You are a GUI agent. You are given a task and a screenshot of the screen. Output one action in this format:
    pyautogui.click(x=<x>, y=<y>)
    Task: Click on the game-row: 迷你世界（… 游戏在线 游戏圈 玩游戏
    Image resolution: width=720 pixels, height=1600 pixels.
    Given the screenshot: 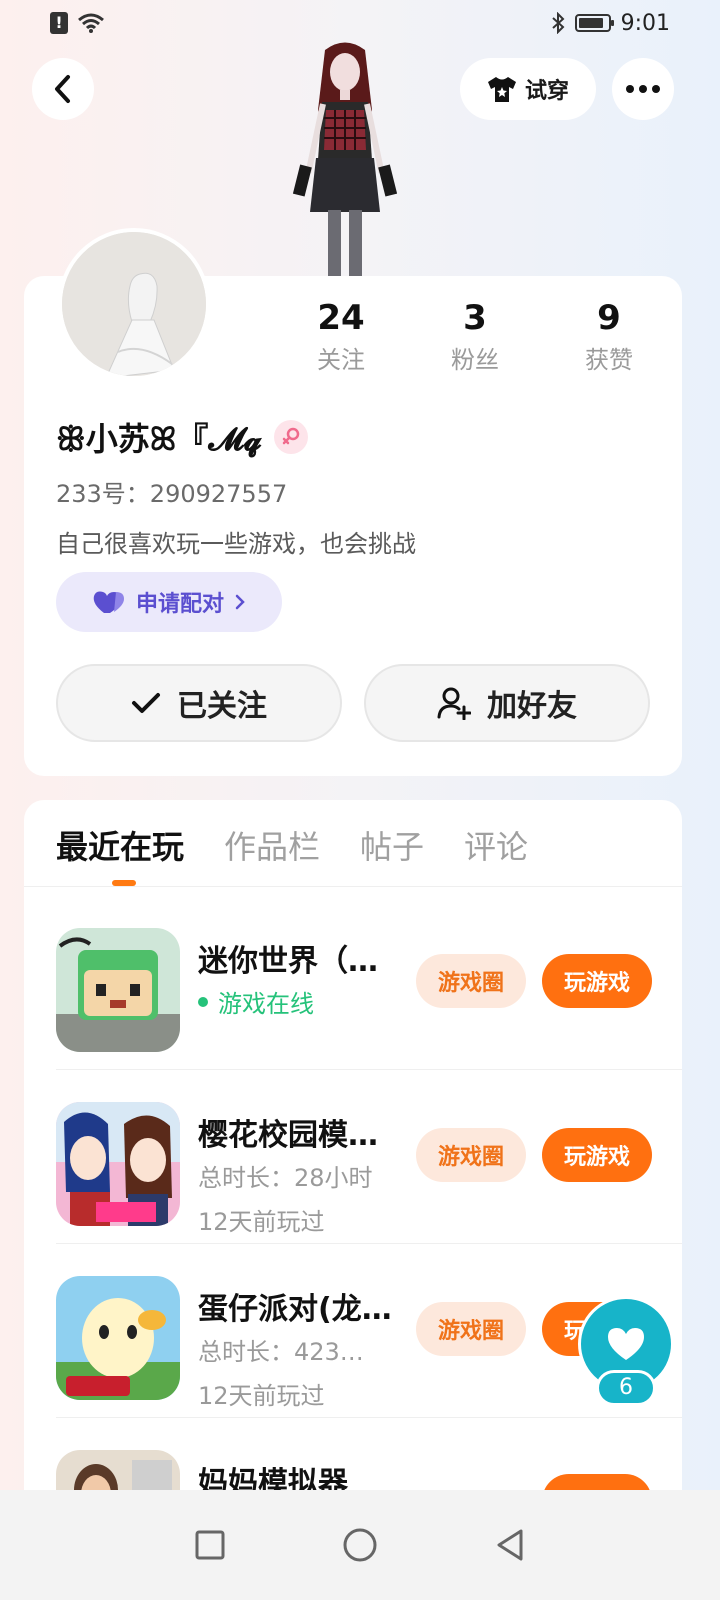 What is the action you would take?
    pyautogui.click(x=353, y=983)
    